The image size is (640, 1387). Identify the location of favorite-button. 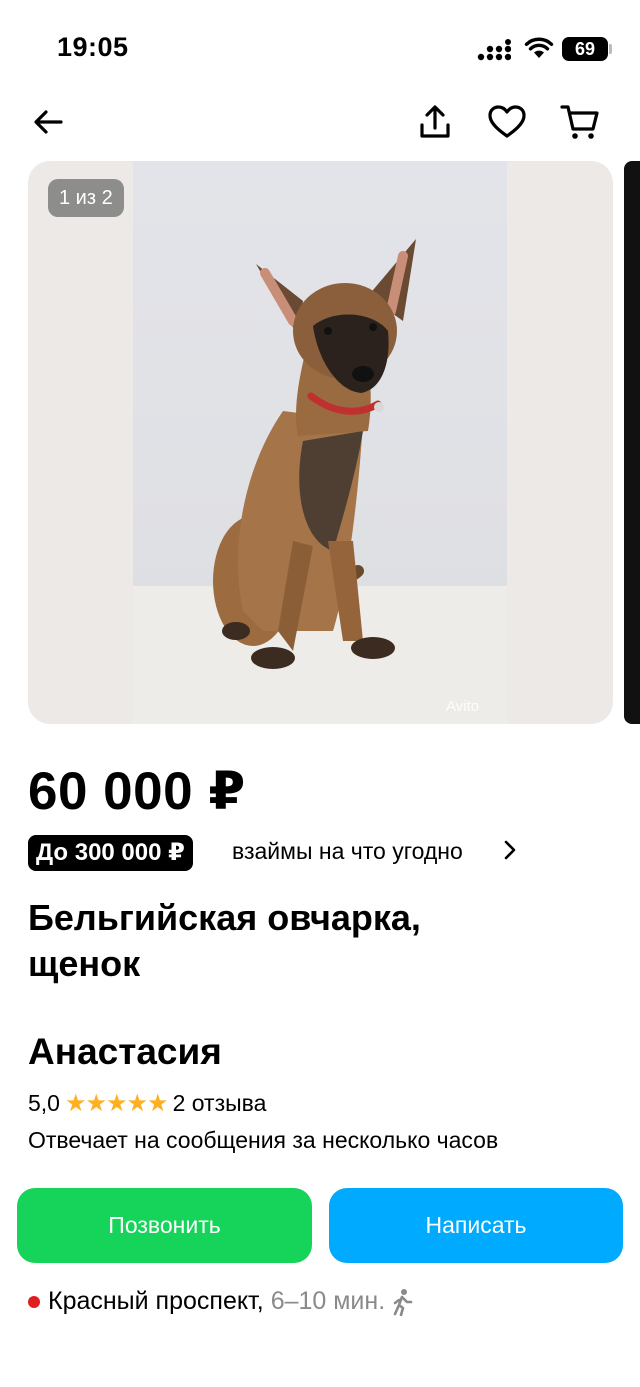
(507, 122).